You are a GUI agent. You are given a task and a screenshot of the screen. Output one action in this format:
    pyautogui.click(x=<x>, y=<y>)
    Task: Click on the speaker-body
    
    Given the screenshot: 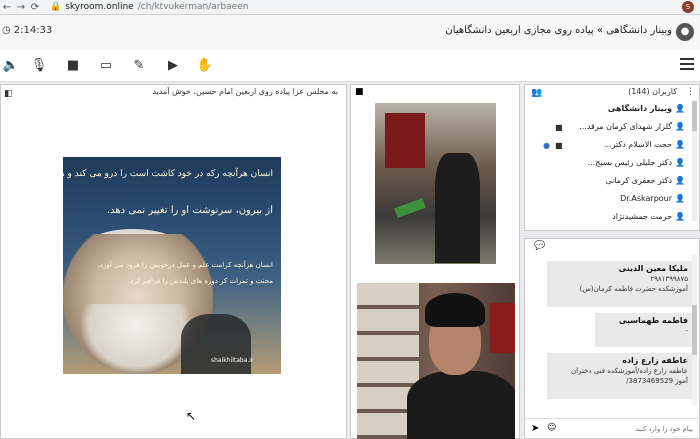 What is the action you would take?
    pyautogui.click(x=461, y=405)
    